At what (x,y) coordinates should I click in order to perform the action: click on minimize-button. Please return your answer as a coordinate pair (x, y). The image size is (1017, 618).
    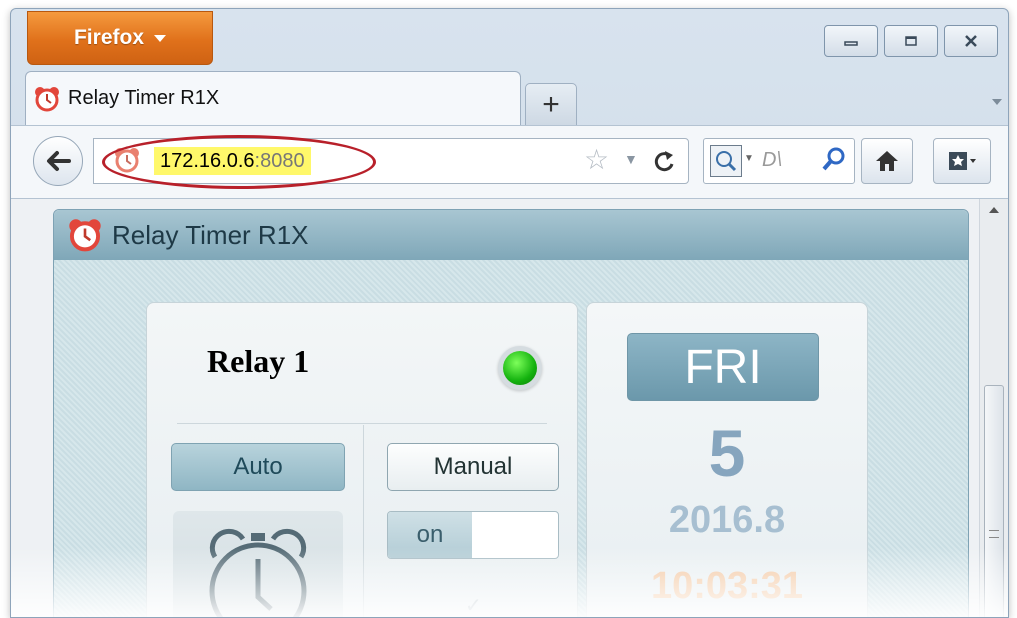
    Looking at the image, I should click on (851, 41).